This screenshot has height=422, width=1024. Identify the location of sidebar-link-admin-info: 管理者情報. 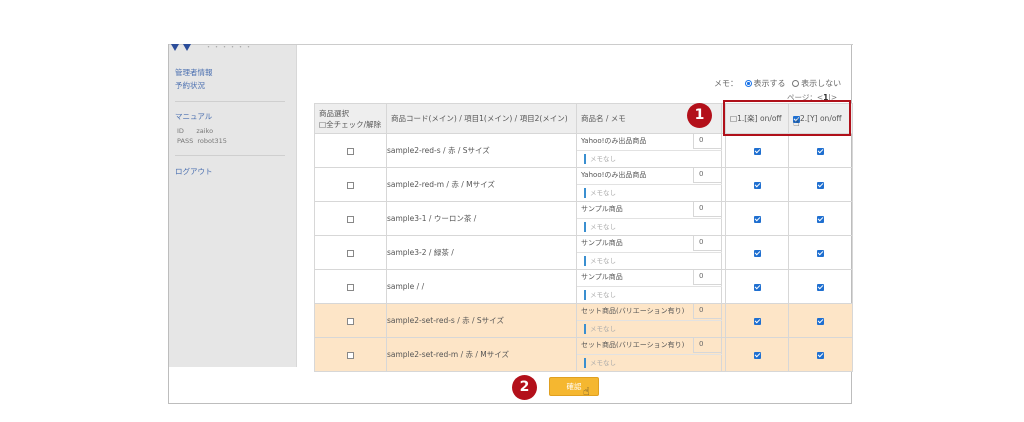
(194, 72).